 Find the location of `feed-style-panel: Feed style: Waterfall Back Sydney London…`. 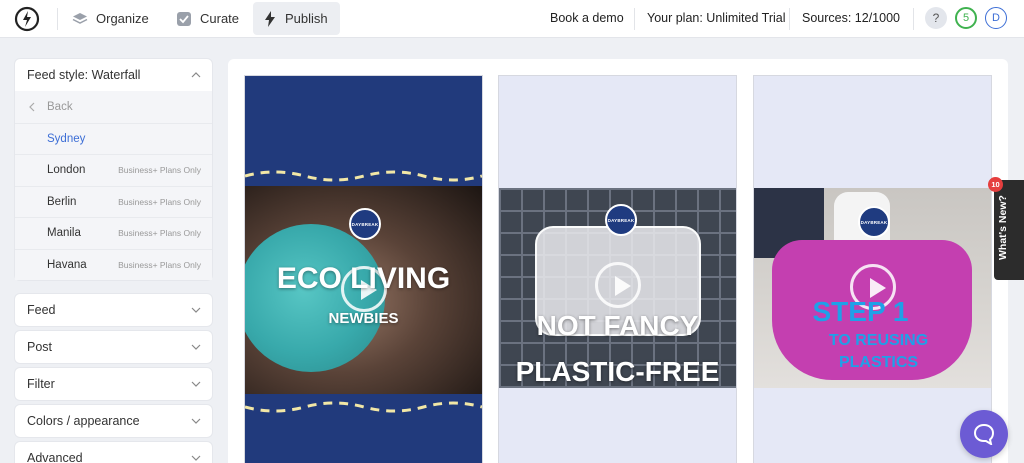

feed-style-panel: Feed style: Waterfall Back Sydney London… is located at coordinates (113, 169).